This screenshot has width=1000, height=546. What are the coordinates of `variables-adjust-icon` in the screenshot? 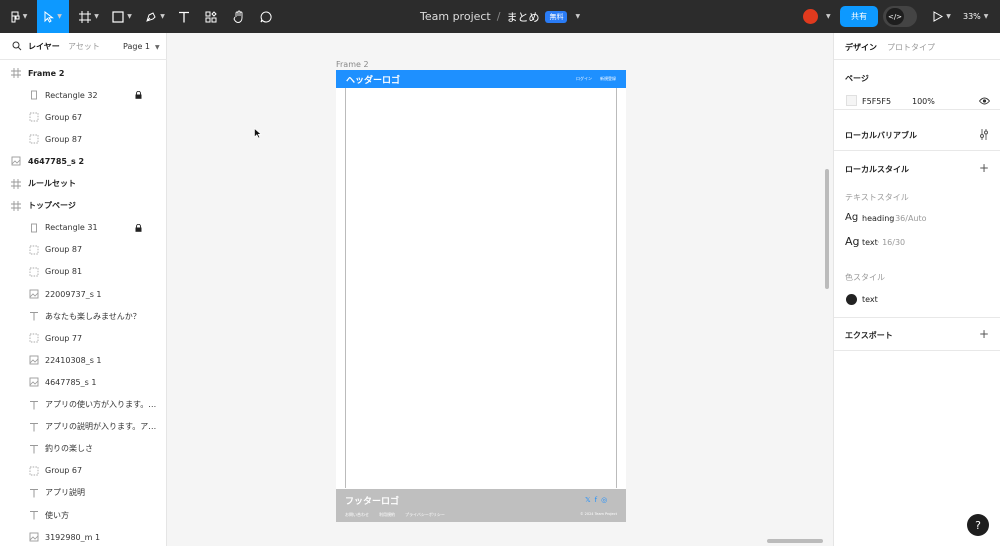 It's located at (984, 134).